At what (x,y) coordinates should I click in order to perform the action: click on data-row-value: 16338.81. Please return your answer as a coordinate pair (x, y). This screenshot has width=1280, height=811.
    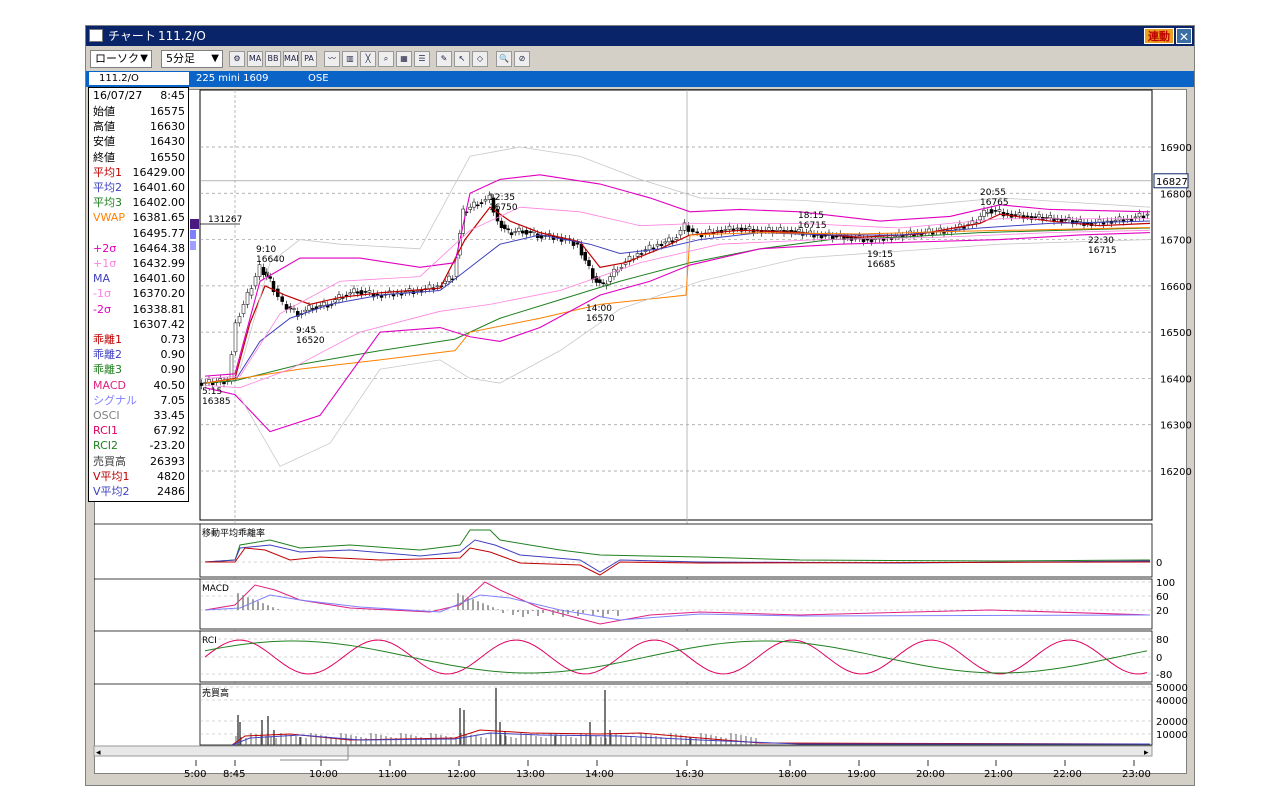
    Looking at the image, I should click on (159, 309).